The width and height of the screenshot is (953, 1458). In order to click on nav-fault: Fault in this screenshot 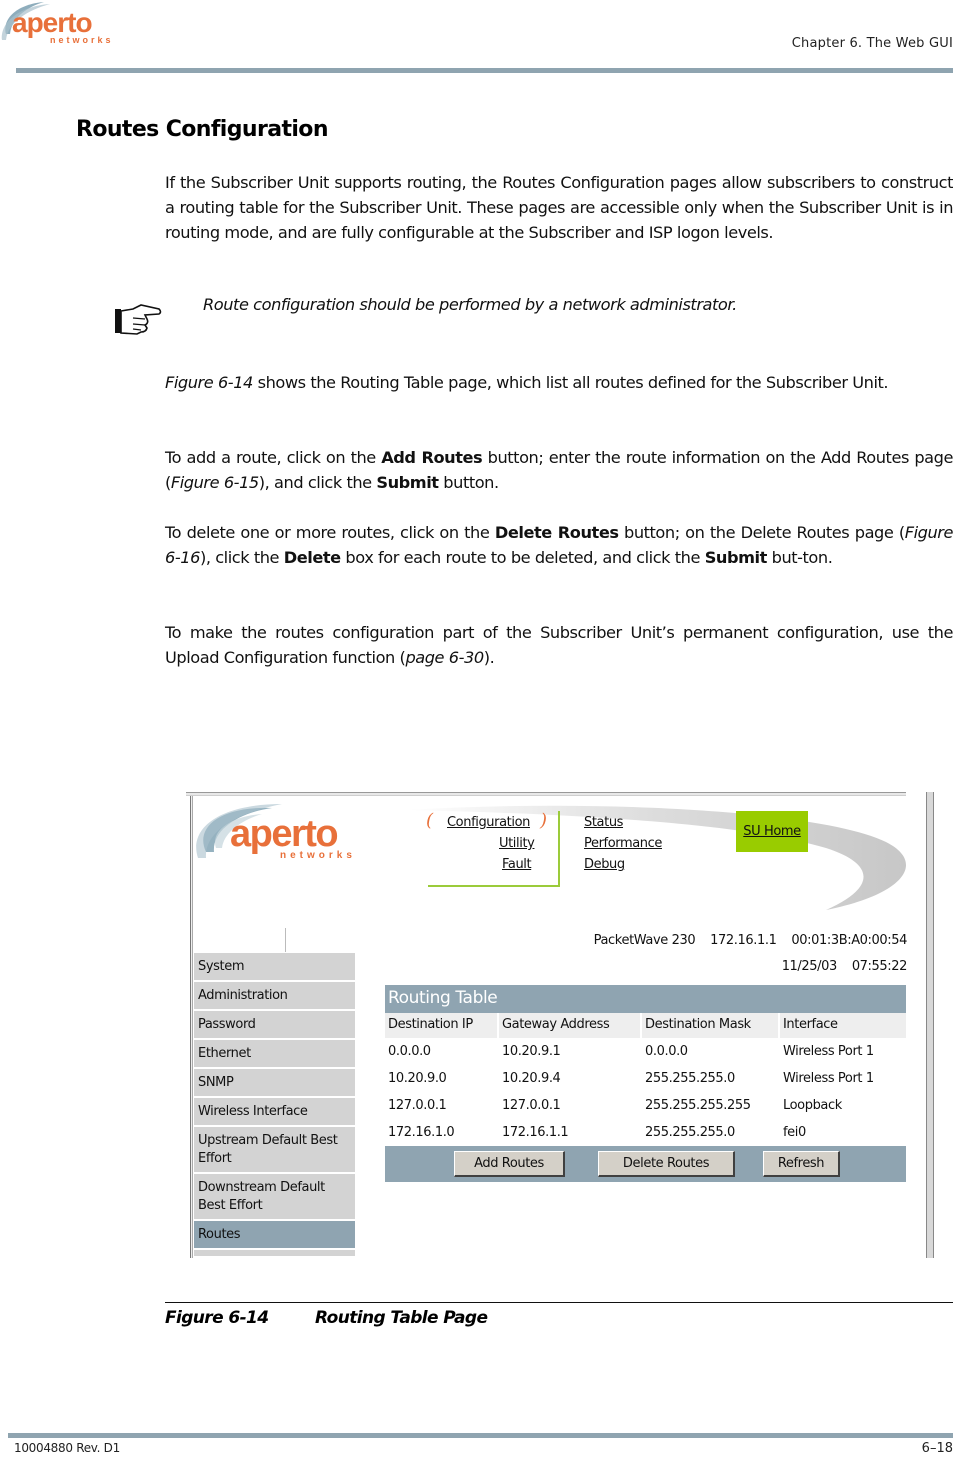, I will do `click(517, 864)`.